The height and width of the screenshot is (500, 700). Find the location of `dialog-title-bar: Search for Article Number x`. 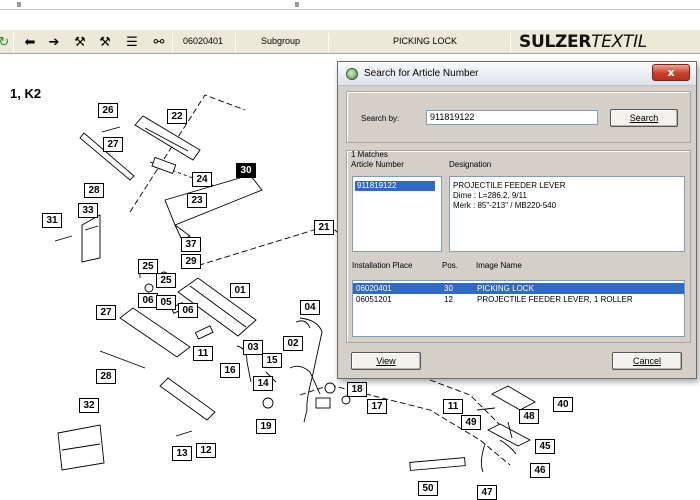

dialog-title-bar: Search for Article Number x is located at coordinates (517, 74).